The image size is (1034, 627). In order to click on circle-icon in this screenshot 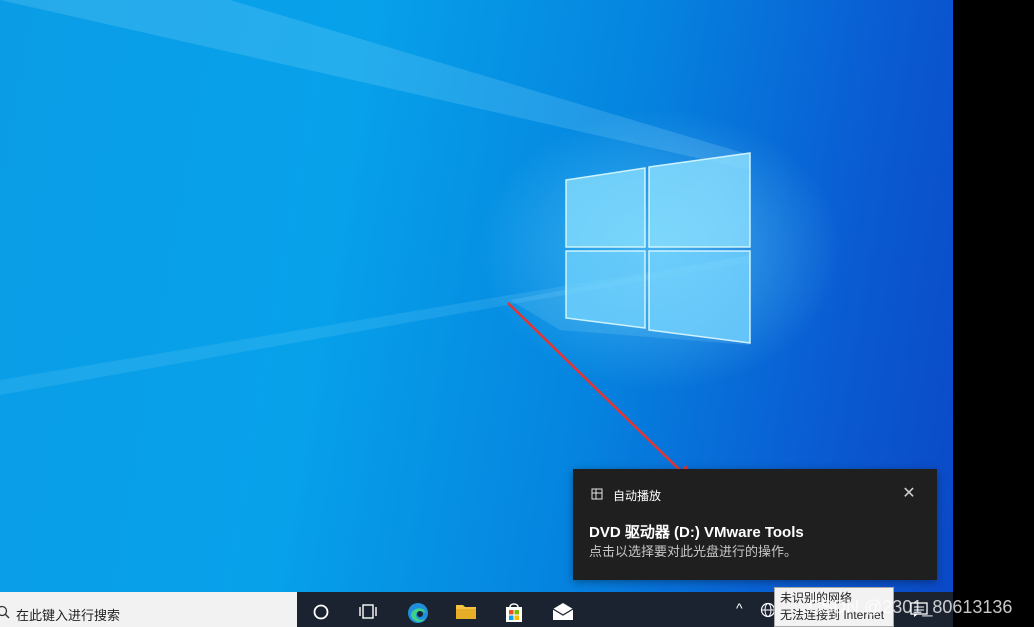, I will do `click(321, 612)`.